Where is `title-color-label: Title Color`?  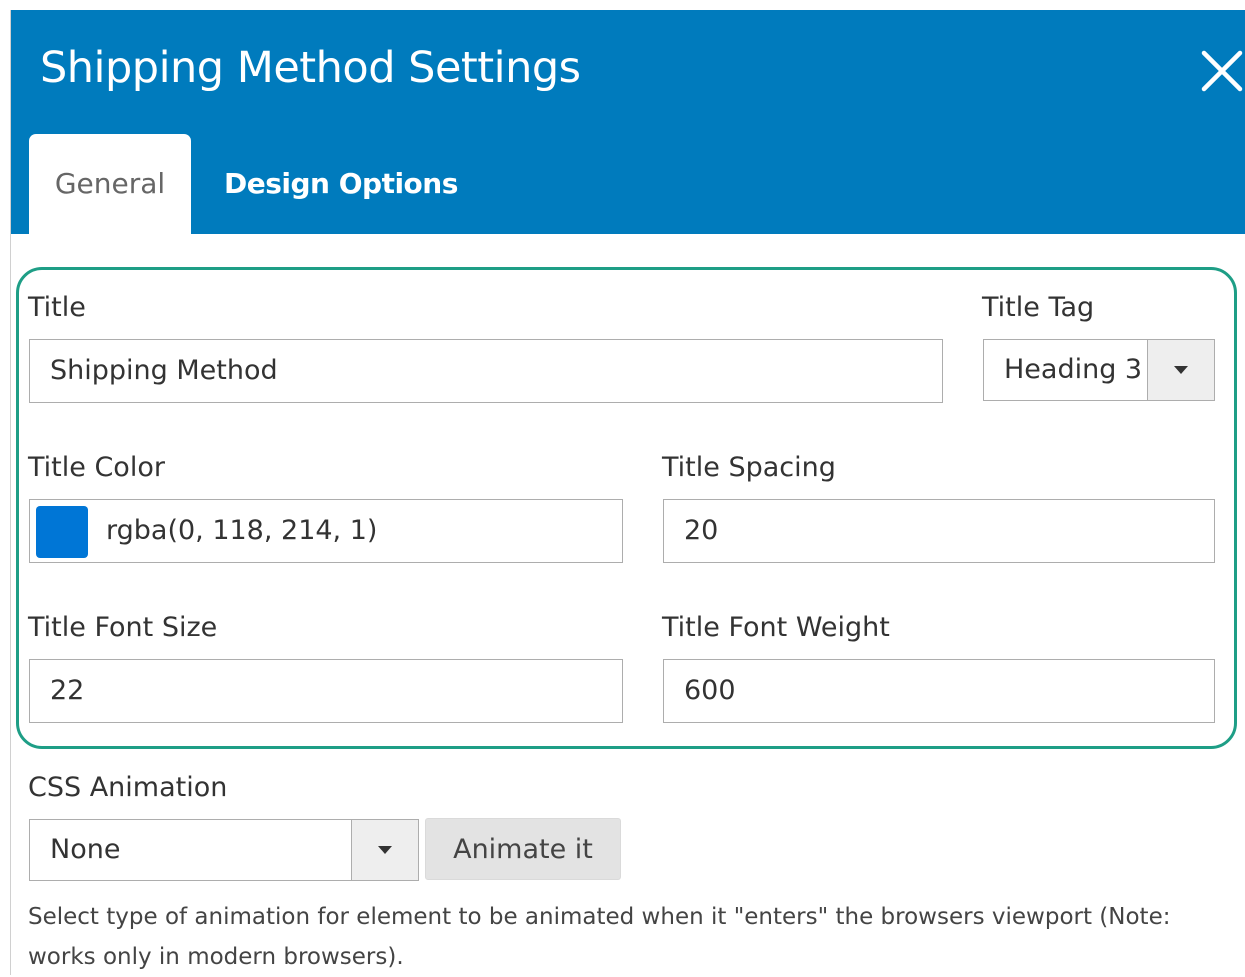 title-color-label: Title Color is located at coordinates (96, 467).